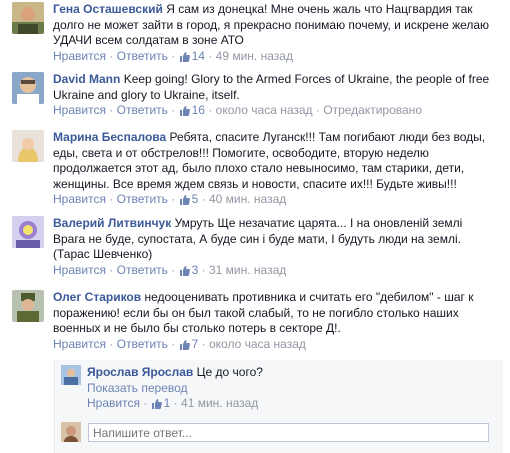 The height and width of the screenshot is (453, 510). Describe the element at coordinates (247, 199) in the screenshot. I see `comment-time: 40 мин. назад` at that location.